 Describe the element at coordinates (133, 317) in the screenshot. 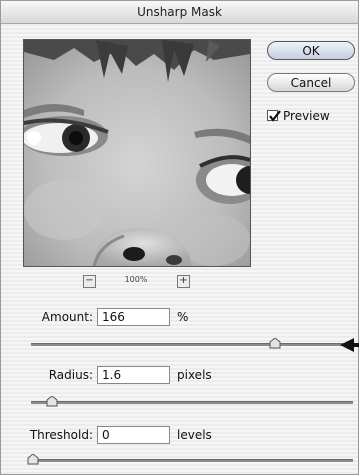

I see `amount-field: 166` at that location.